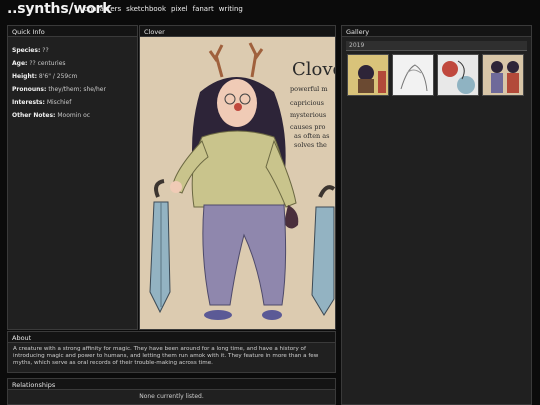 This screenshot has width=540, height=405. I want to click on gallery-title: Gallery, so click(436, 31).